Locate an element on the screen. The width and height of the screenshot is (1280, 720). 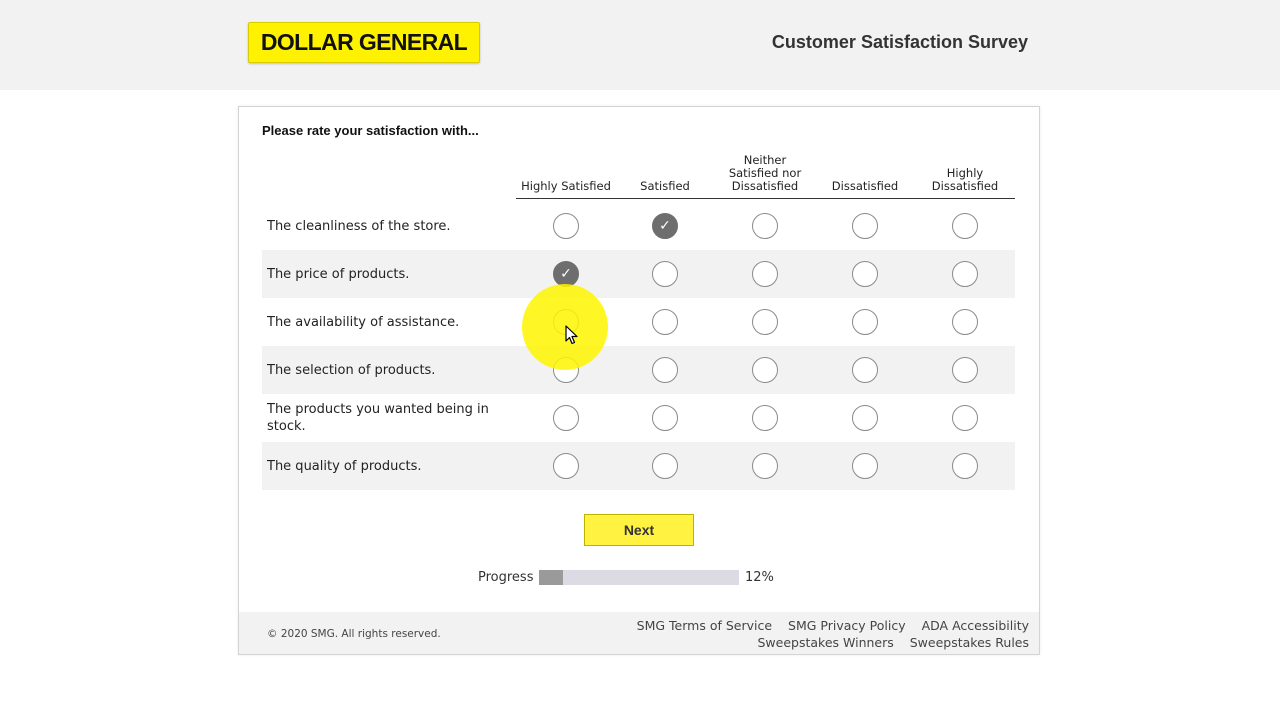
progress-bar is located at coordinates (639, 577).